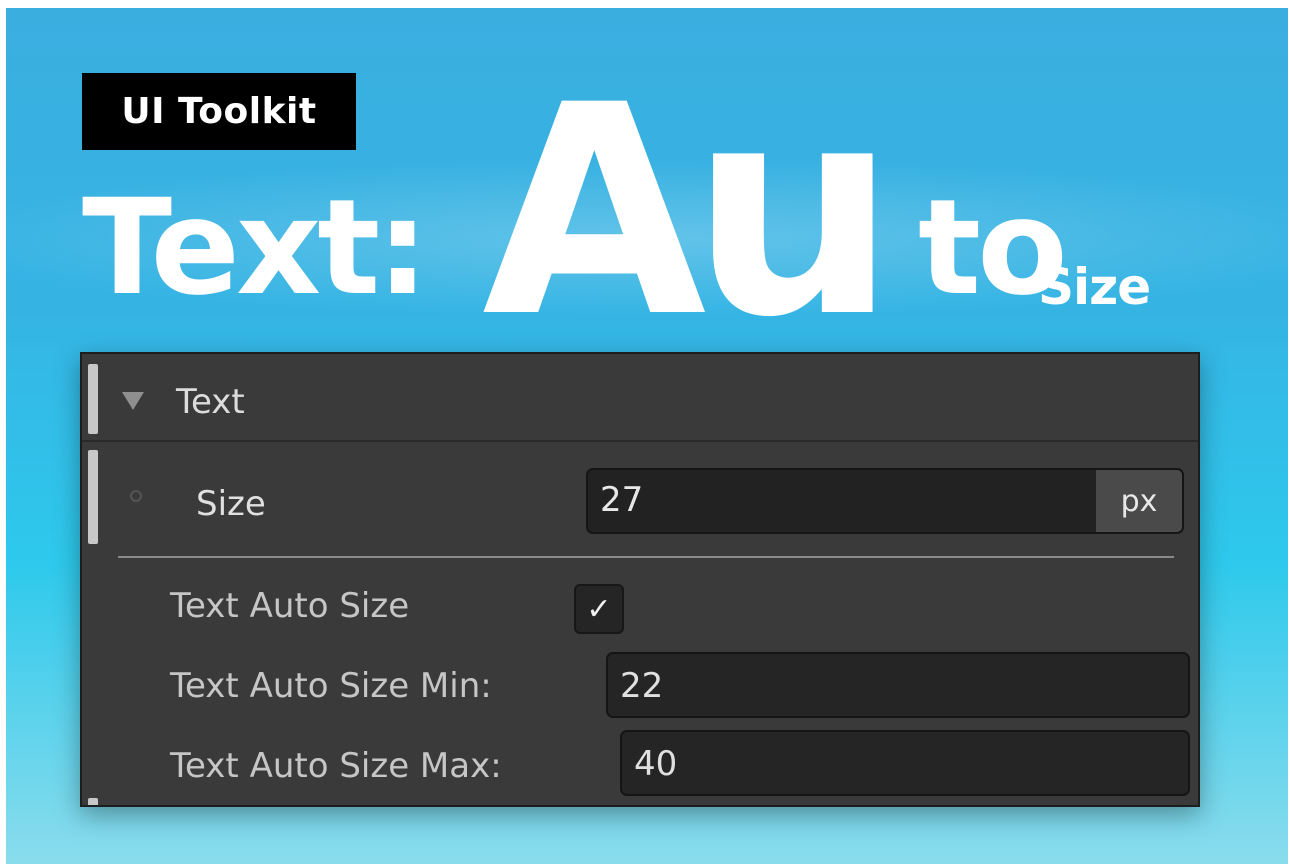 The width and height of the screenshot is (1290, 864). I want to click on section-title: Text, so click(210, 402).